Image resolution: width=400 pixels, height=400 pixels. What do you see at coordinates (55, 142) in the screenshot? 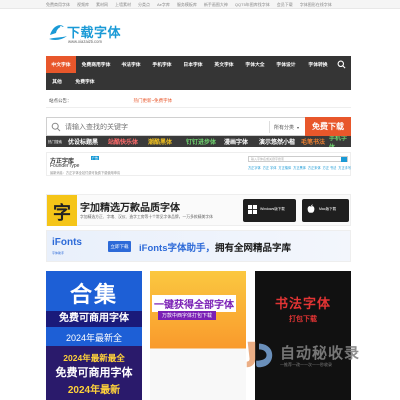
I see `hot-search-label: 热门搜索` at bounding box center [55, 142].